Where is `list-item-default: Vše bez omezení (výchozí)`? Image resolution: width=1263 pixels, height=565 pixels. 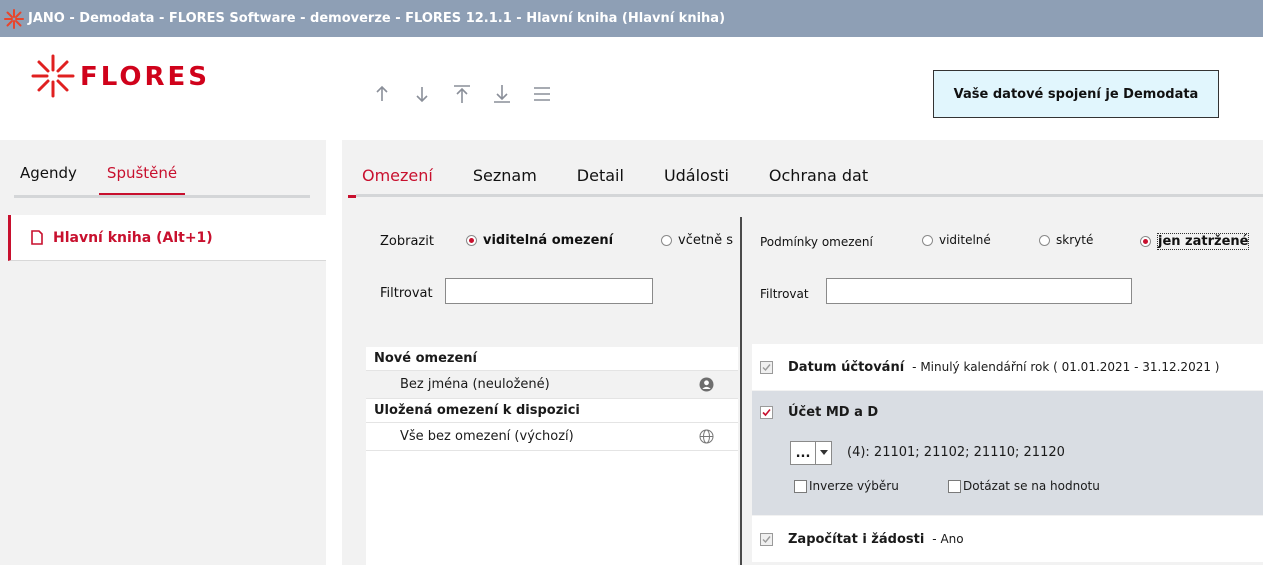
list-item-default: Vše bez omezení (výchozí) is located at coordinates (552, 437).